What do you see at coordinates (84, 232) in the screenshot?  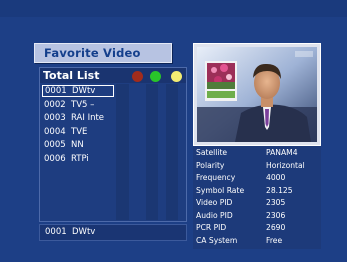 I see `current-channel-name: DWtv` at bounding box center [84, 232].